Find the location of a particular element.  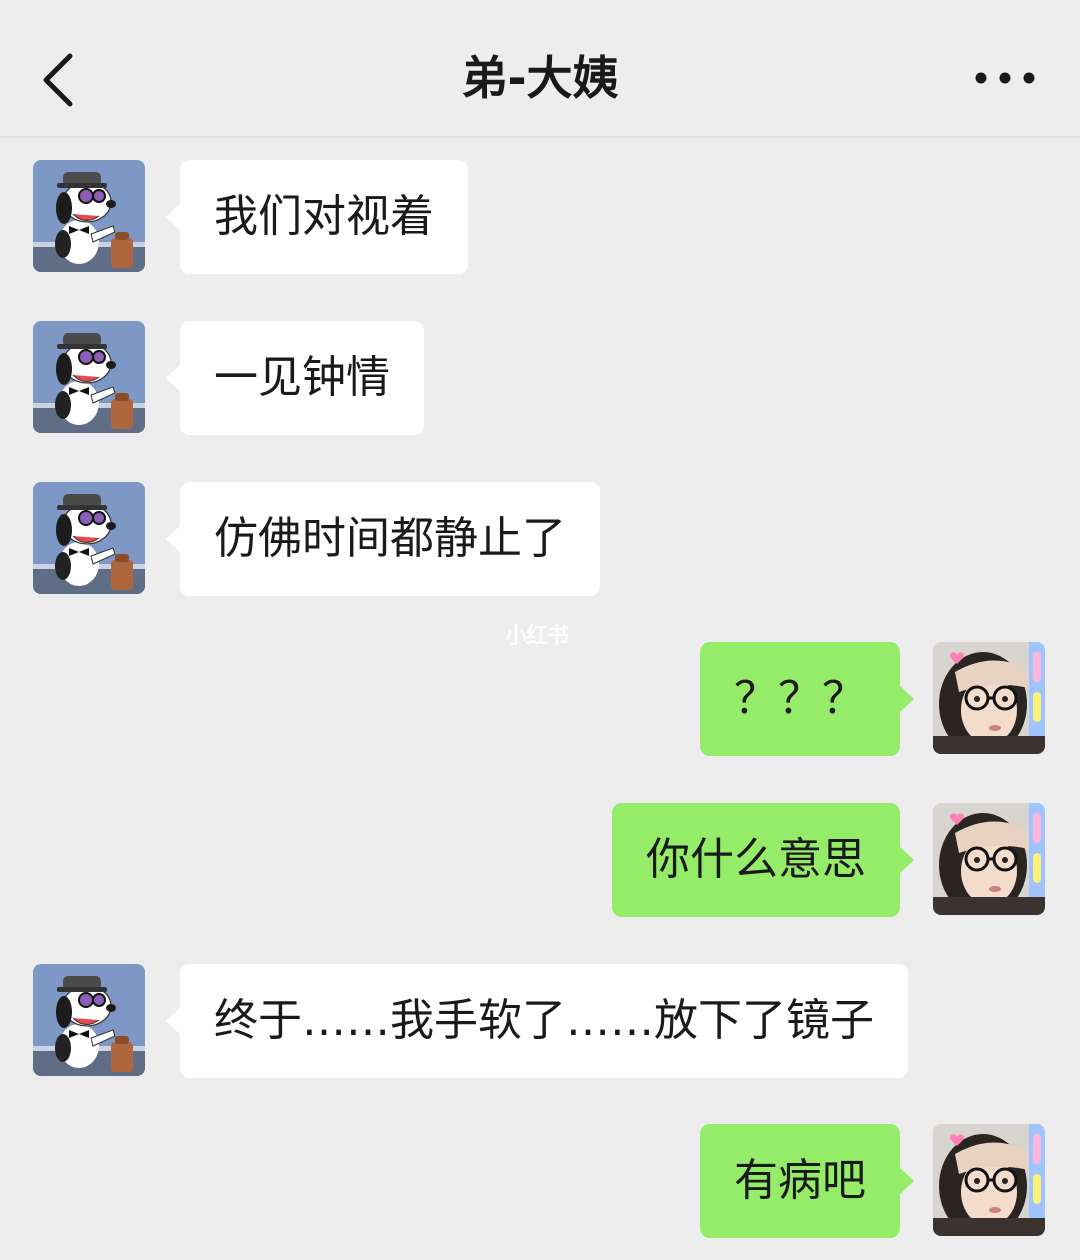

more-dots-icon is located at coordinates (1005, 78).